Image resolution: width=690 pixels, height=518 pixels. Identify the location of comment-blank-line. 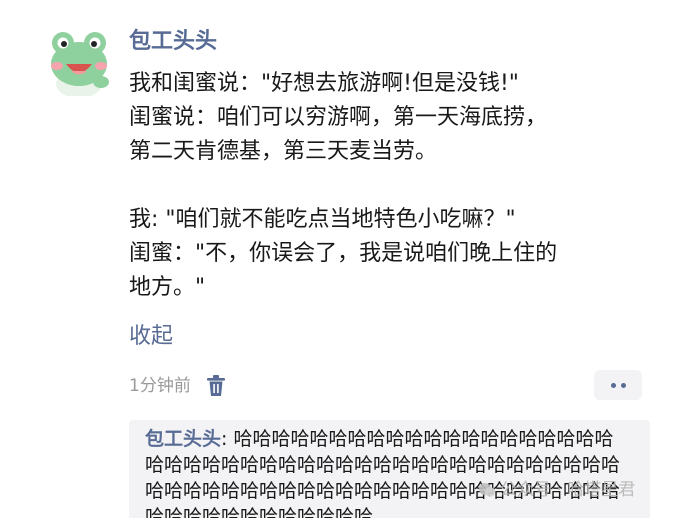
(394, 186).